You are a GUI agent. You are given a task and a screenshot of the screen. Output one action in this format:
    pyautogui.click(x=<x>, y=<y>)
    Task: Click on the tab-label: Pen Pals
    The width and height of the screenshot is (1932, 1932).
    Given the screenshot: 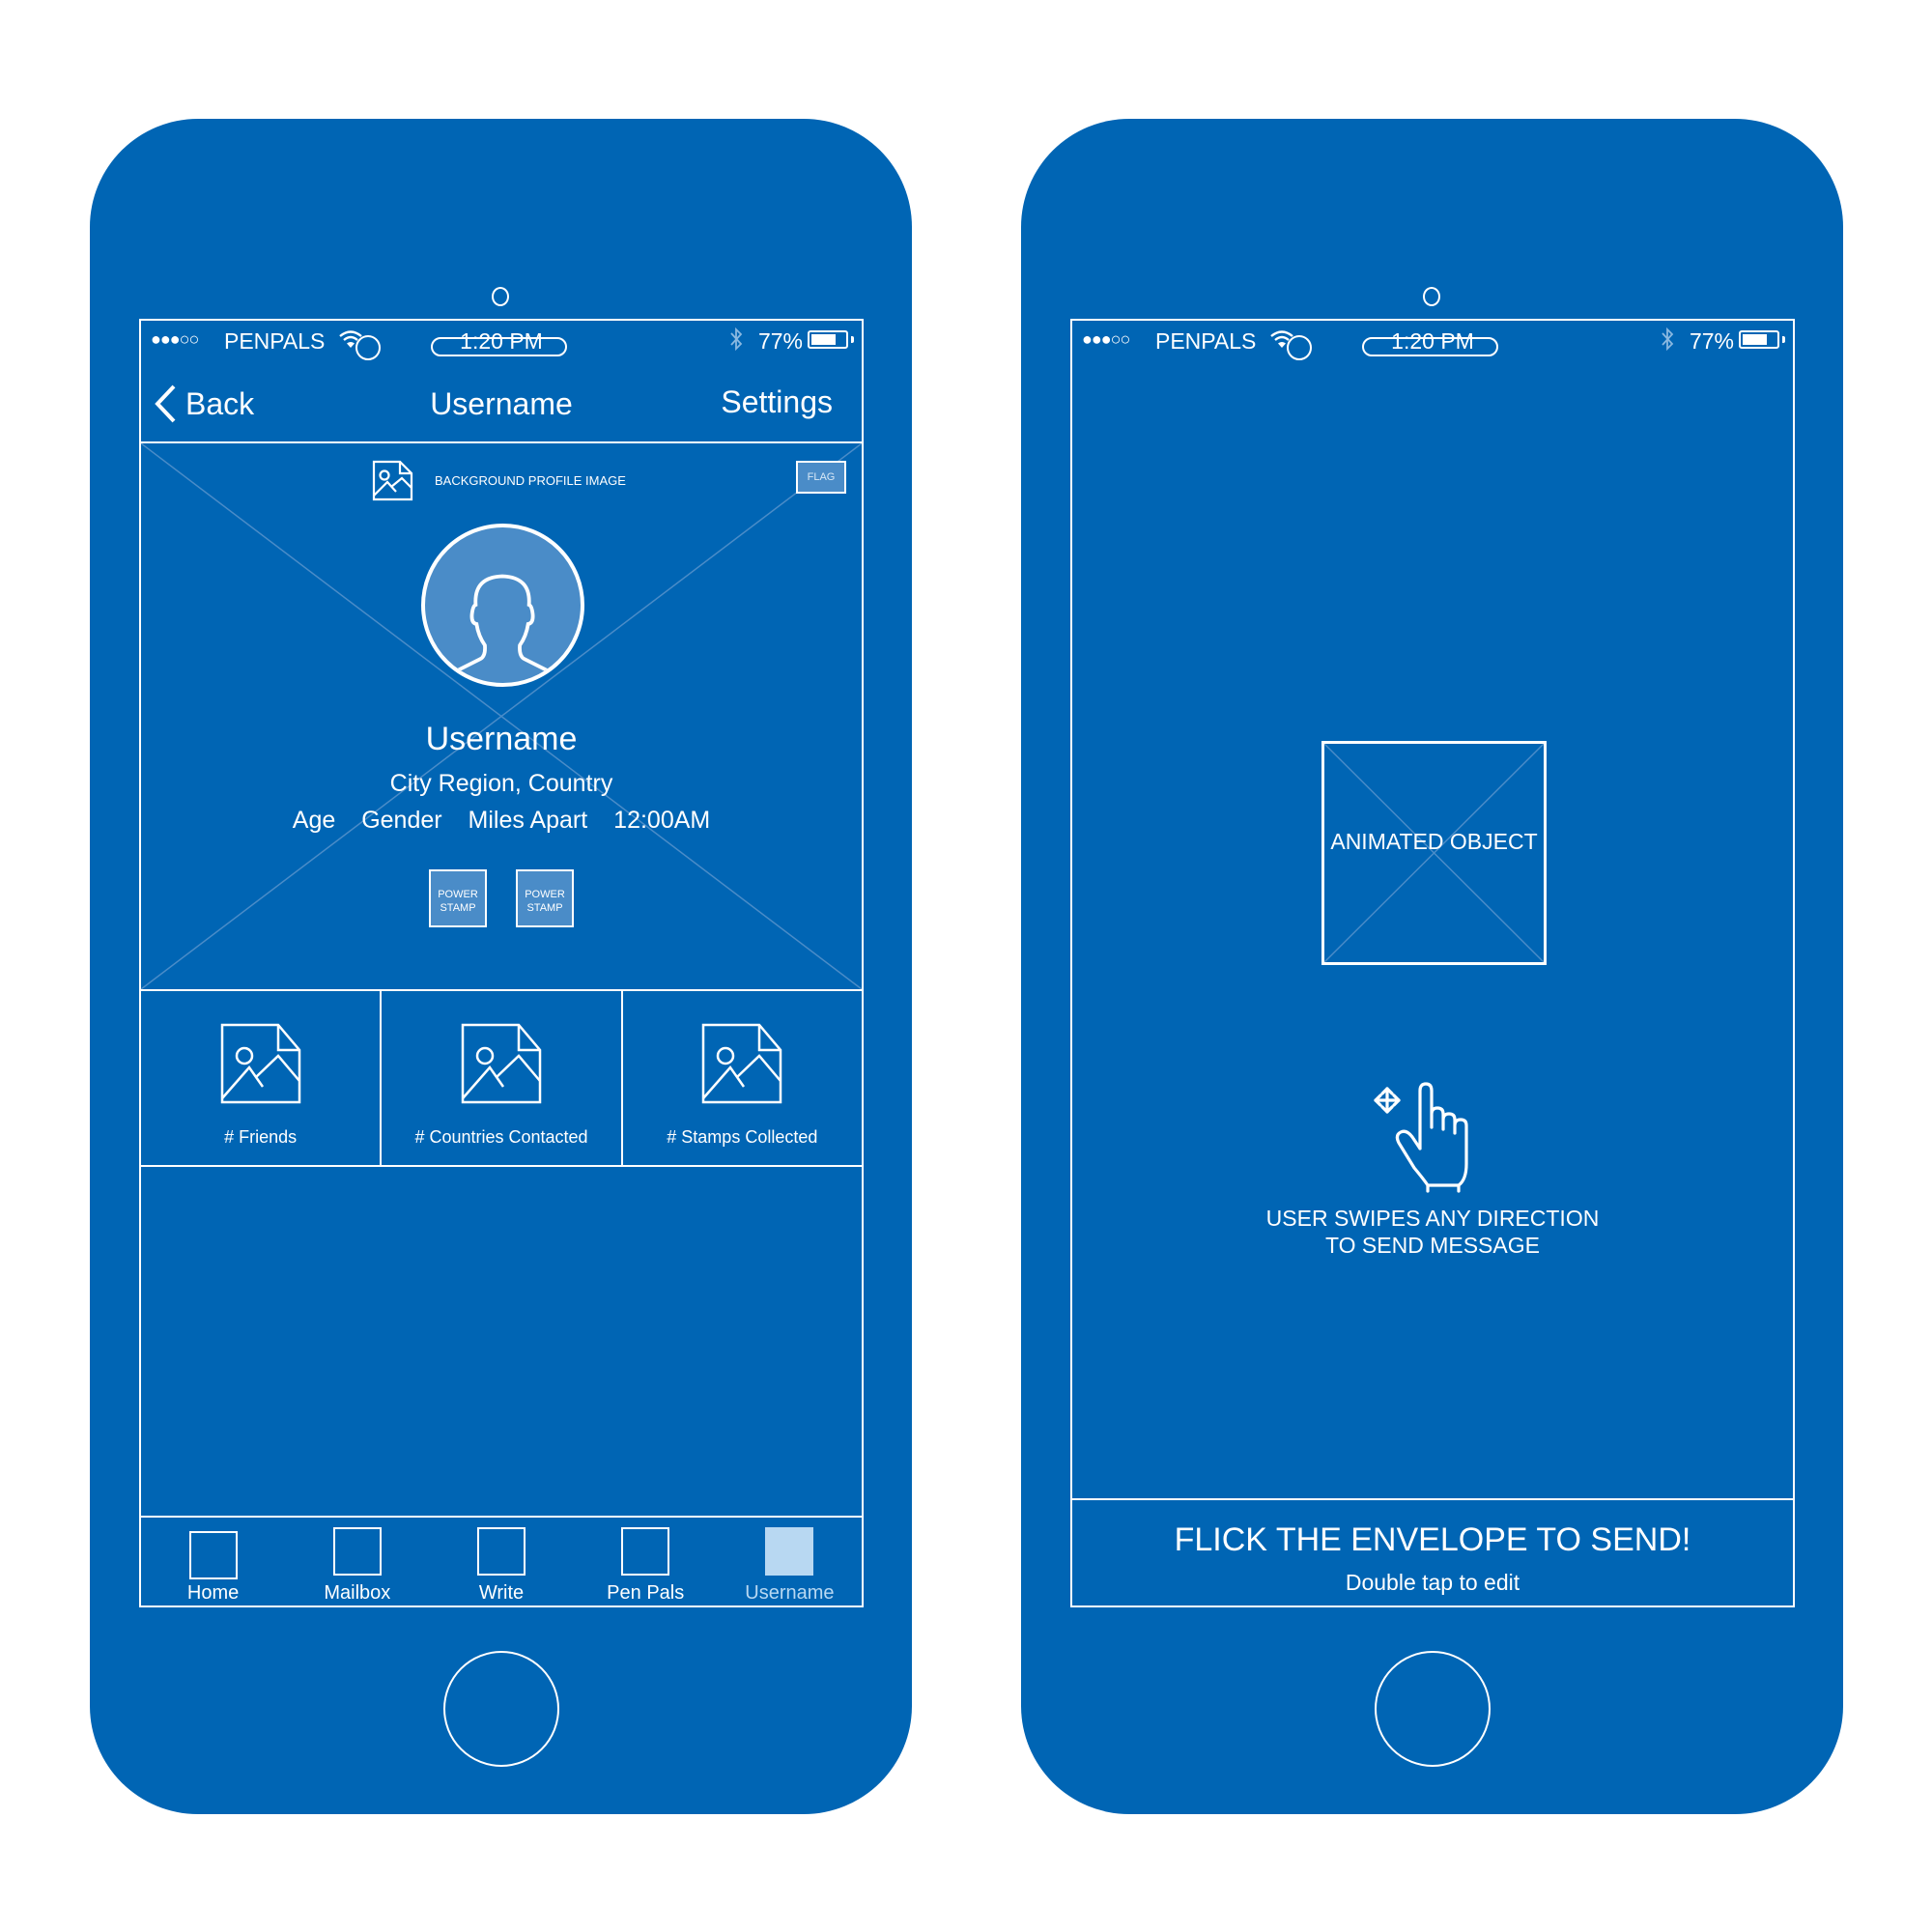 What is the action you would take?
    pyautogui.click(x=646, y=1593)
    